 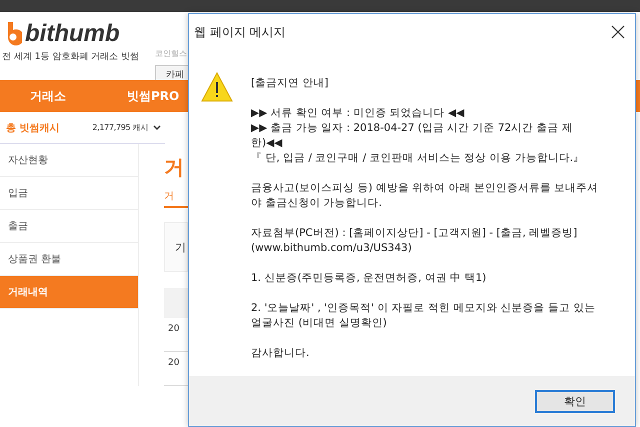 What do you see at coordinates (423, 316) in the screenshot?
I see `message-text: 2. '오늘날짜' , '인증목적' 이 자필로 적힌 메모지와 신분증을 들고 있는 얼굴사진 (비대면 실명확인)` at bounding box center [423, 316].